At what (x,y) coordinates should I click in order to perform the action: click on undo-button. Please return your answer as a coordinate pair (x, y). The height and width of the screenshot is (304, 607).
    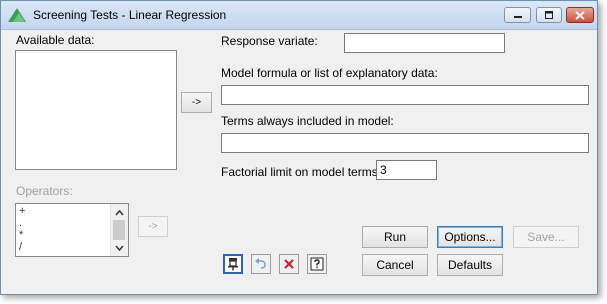
    Looking at the image, I should click on (261, 264).